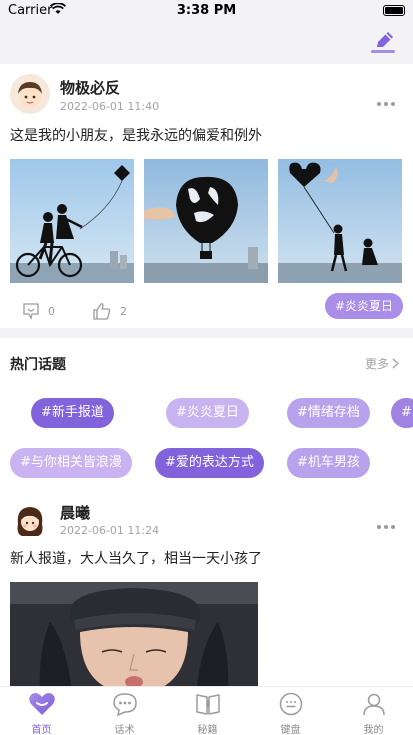  What do you see at coordinates (363, 306) in the screenshot?
I see `topic-badge: #炎炎夏日` at bounding box center [363, 306].